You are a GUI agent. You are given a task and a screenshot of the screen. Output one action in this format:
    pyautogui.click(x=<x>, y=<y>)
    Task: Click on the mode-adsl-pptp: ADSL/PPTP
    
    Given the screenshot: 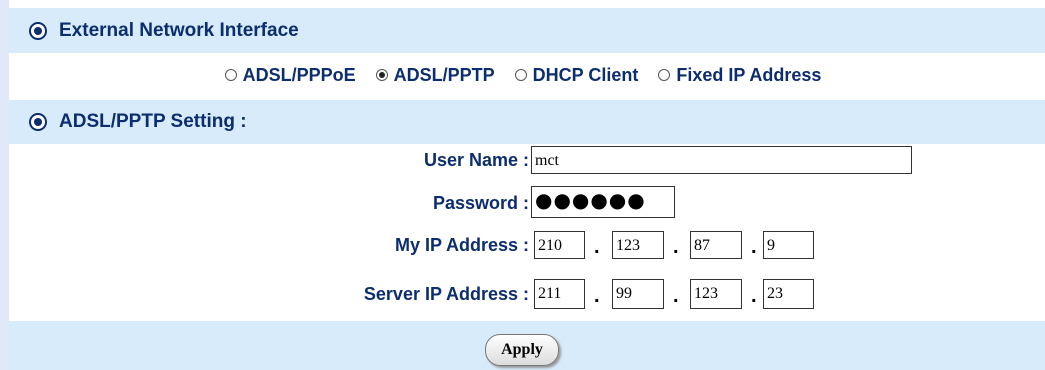 What is the action you would take?
    pyautogui.click(x=442, y=75)
    